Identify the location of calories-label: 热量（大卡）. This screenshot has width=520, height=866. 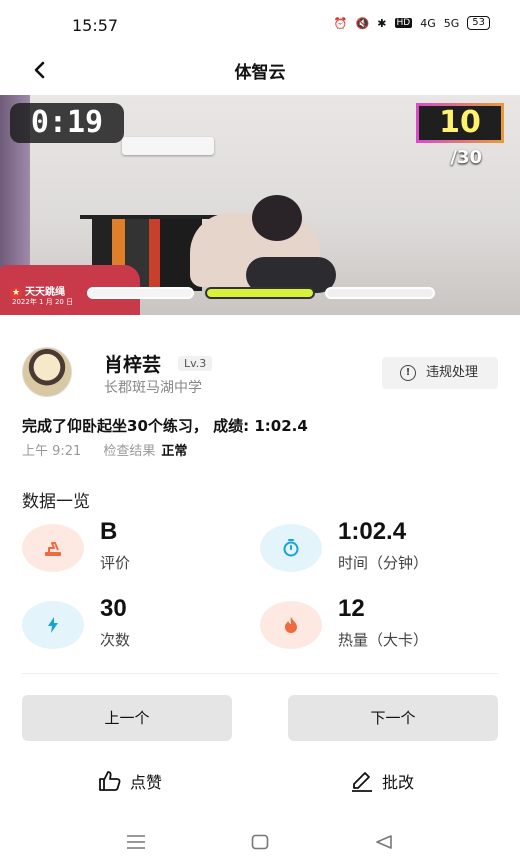
(383, 640).